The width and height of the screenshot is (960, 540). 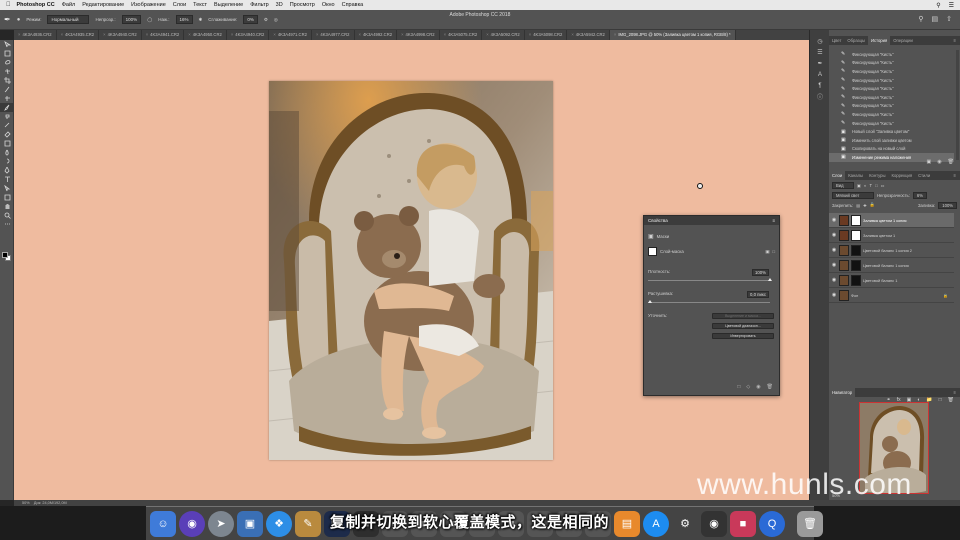 I want to click on app-icon-21: ■, so click(x=743, y=523).